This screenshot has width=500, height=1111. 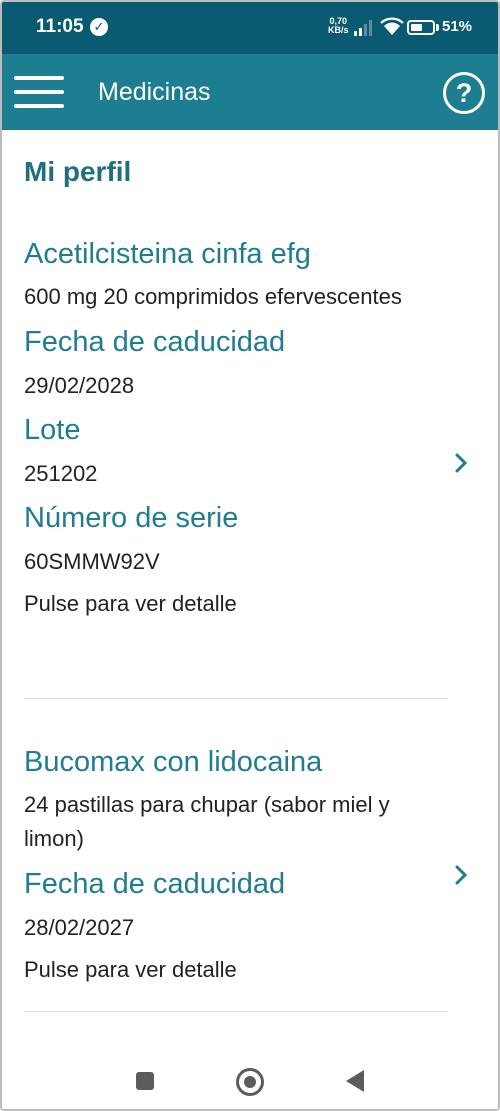 What do you see at coordinates (99, 27) in the screenshot?
I see `check-circle-icon: ✓` at bounding box center [99, 27].